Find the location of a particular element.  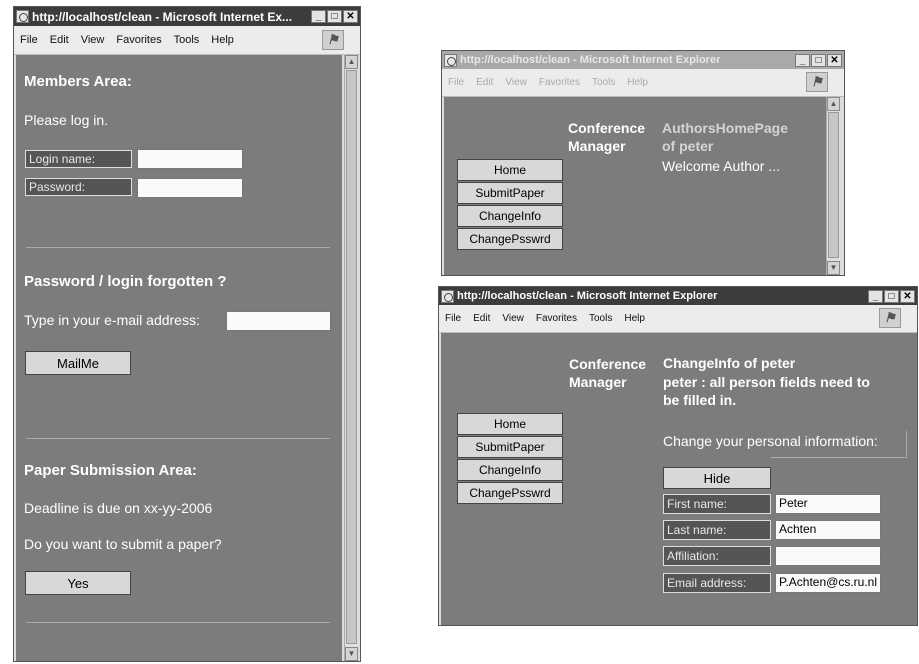

deadline-text: Deadline is due on xx-yy-2006 is located at coordinates (118, 508).